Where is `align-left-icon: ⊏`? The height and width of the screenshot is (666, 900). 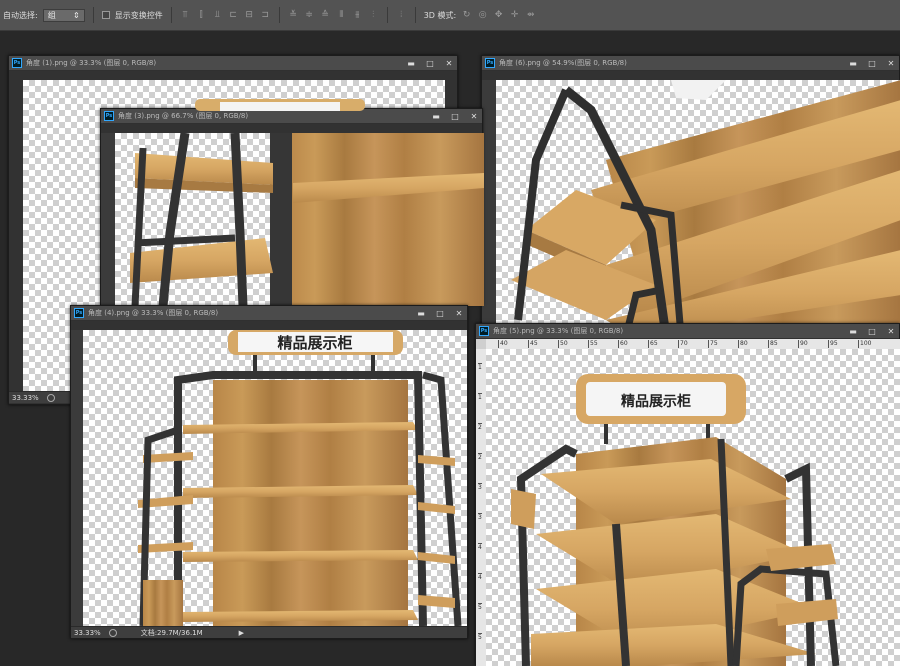
align-left-icon: ⊏ is located at coordinates (233, 15).